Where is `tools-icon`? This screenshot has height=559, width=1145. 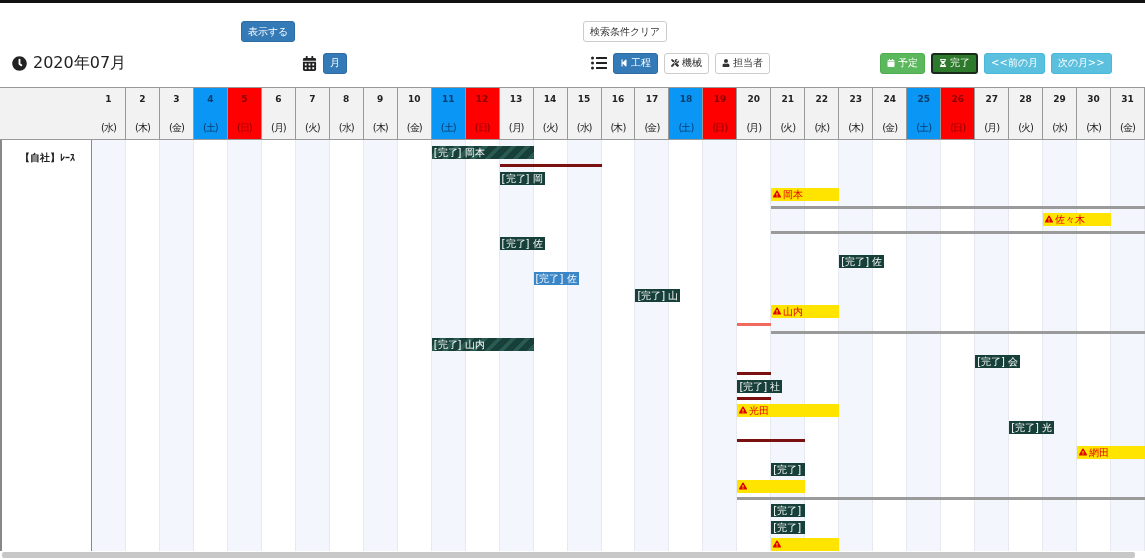
tools-icon is located at coordinates (675, 63).